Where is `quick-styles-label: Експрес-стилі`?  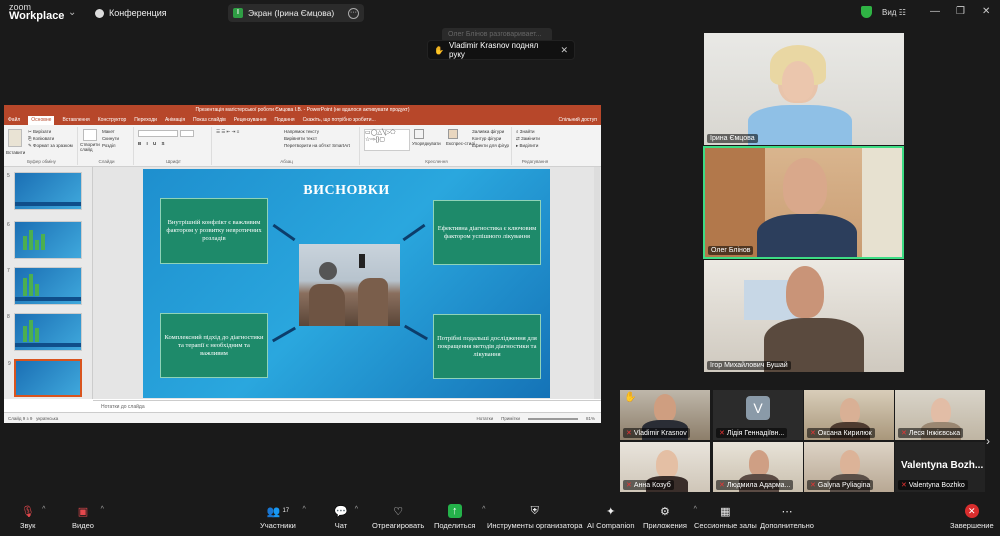
quick-styles-label: Експрес-стилі is located at coordinates (460, 143).